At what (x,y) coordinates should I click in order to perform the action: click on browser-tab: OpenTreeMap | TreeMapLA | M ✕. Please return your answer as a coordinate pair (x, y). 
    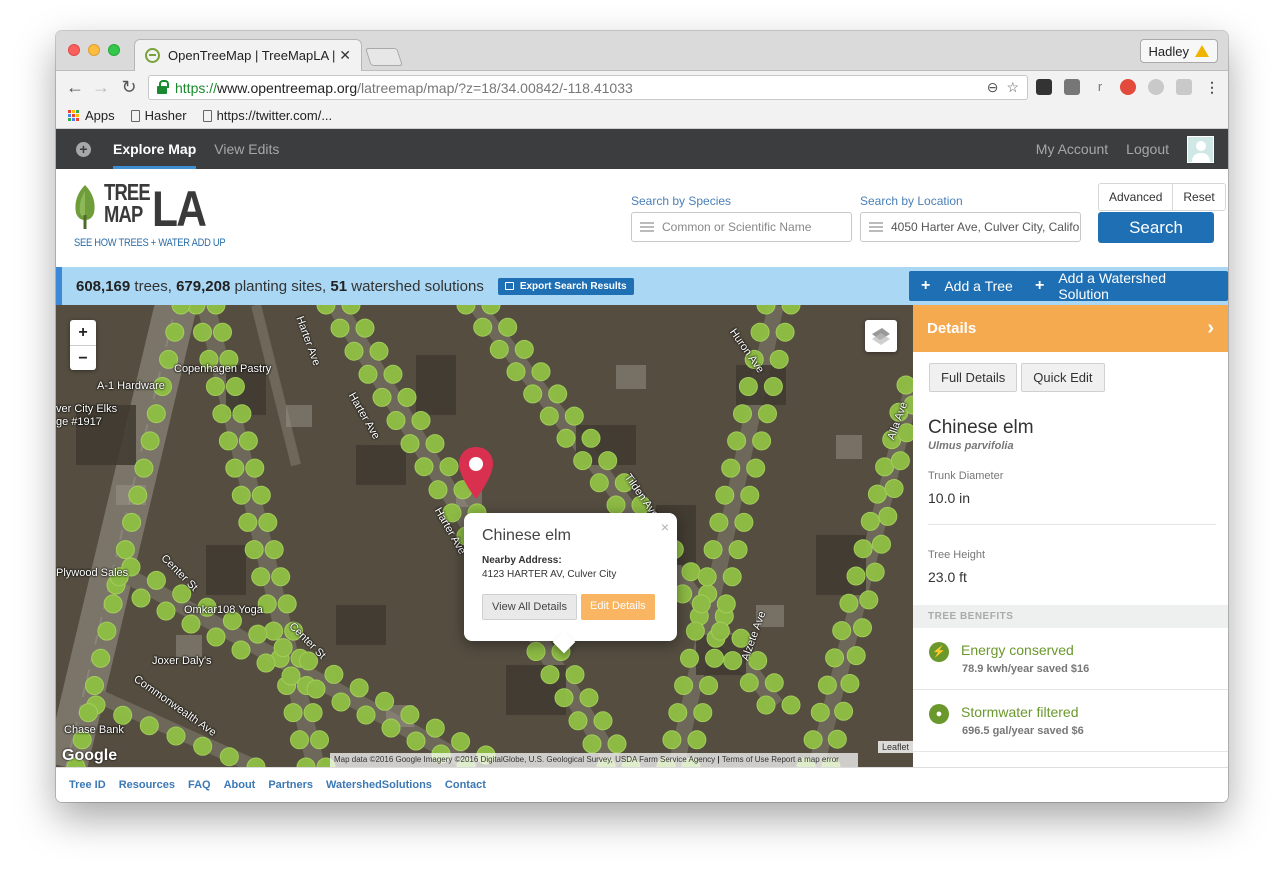
    Looking at the image, I should click on (248, 55).